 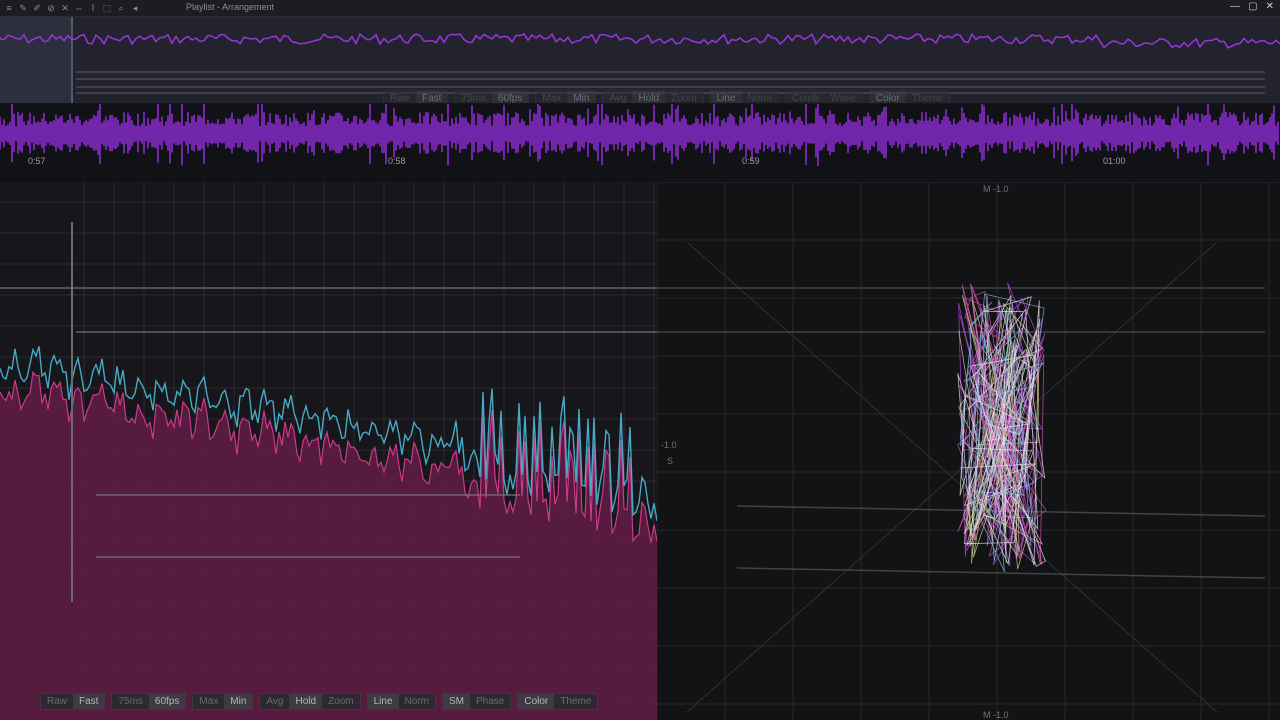 I want to click on select-icon: ⬚, so click(x=107, y=8).